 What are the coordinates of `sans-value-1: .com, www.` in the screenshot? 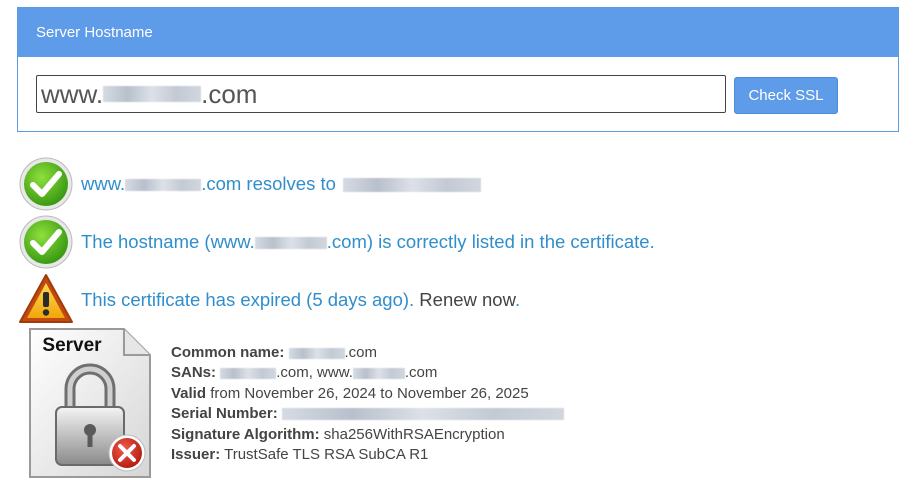 It's located at (314, 373).